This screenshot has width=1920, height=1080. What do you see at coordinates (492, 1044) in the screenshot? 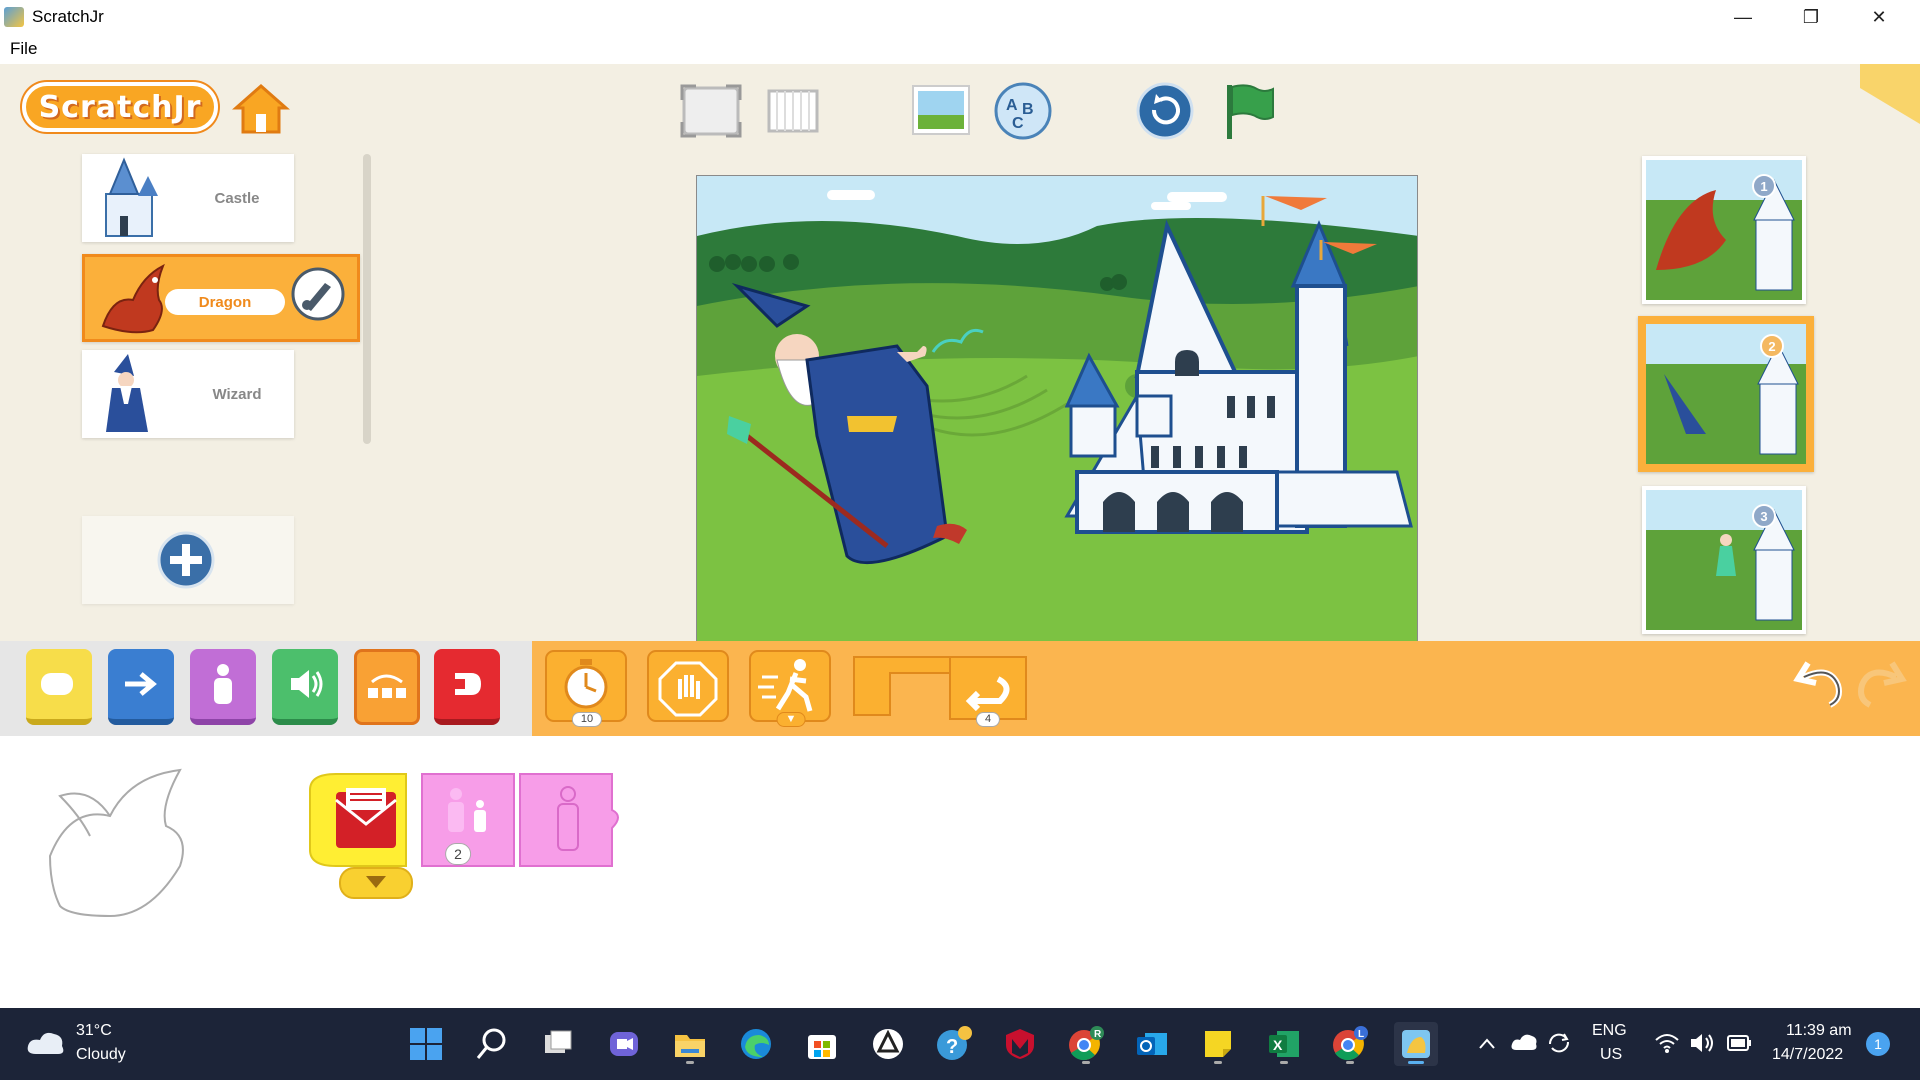
I see `search-icon` at bounding box center [492, 1044].